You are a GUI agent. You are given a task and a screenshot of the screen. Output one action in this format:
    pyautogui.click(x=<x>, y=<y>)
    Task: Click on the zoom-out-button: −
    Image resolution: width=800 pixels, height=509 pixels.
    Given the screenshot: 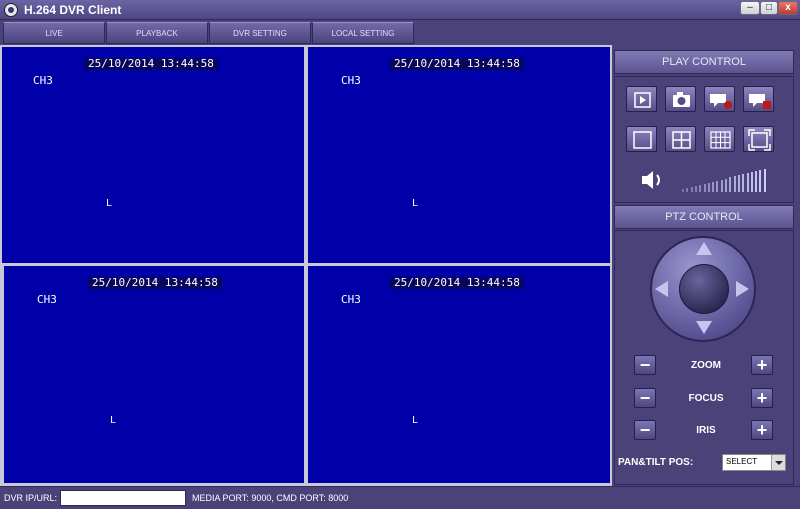 What is the action you would take?
    pyautogui.click(x=645, y=365)
    